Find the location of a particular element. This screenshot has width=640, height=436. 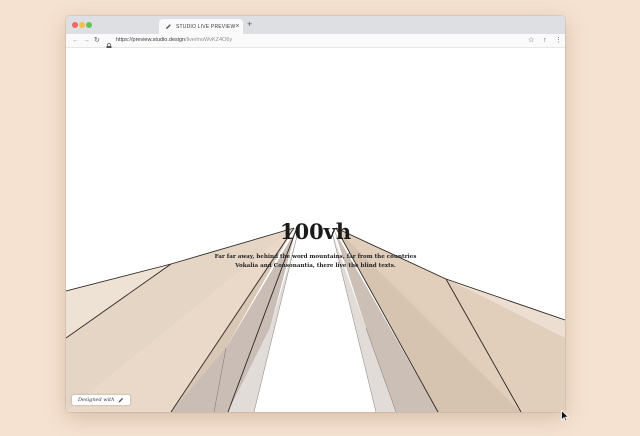

mouse-cursor-icon is located at coordinates (565, 416).